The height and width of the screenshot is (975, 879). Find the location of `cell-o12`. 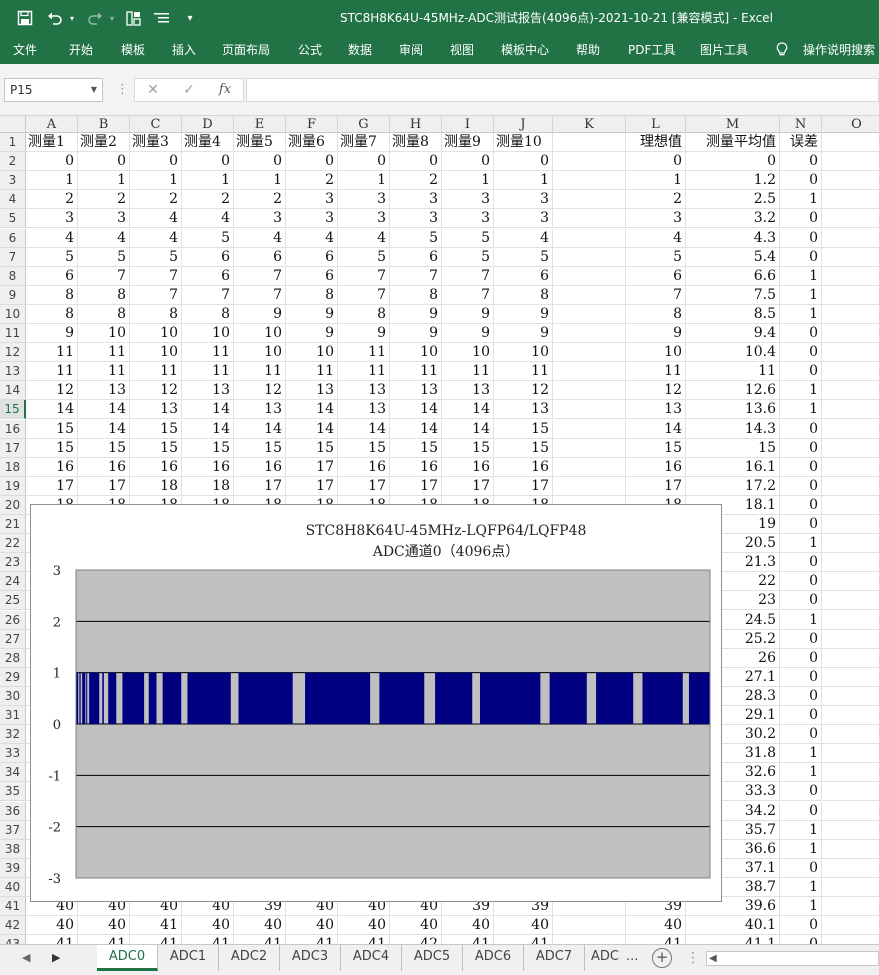

cell-o12 is located at coordinates (850, 352).